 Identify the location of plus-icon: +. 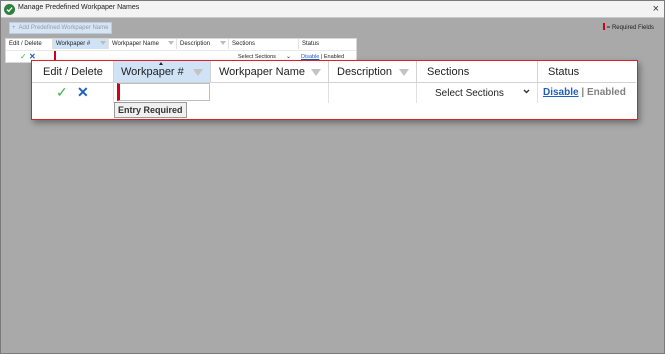
(14, 28).